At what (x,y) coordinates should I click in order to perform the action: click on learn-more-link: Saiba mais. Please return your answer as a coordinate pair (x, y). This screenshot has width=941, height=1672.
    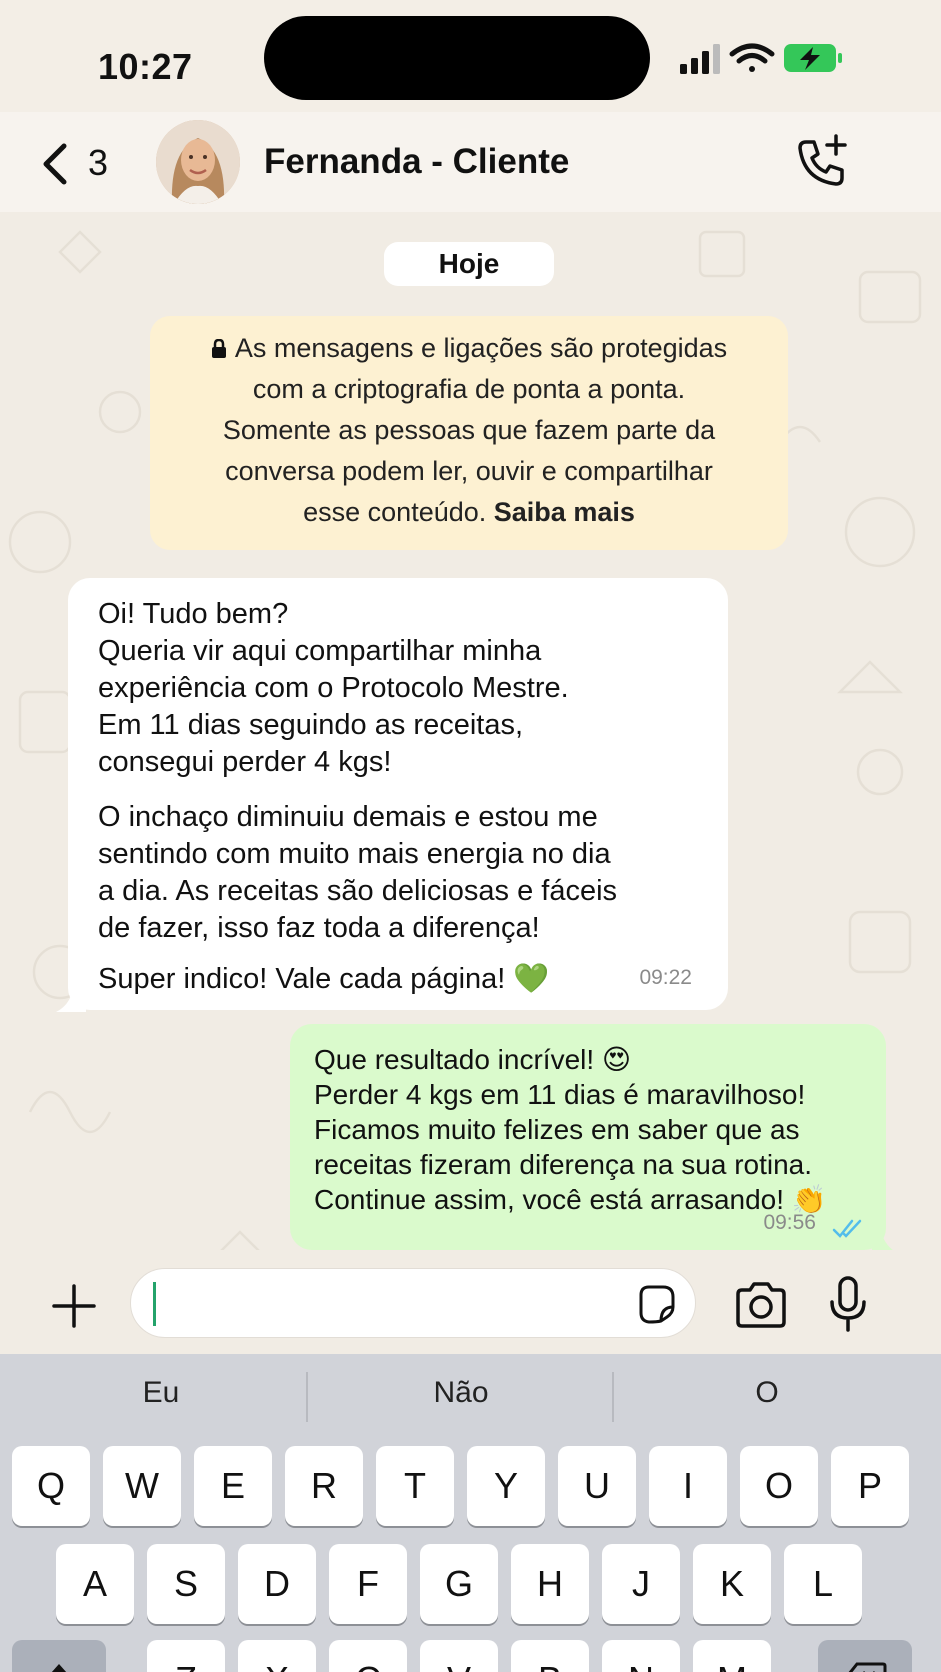
    Looking at the image, I should click on (564, 512).